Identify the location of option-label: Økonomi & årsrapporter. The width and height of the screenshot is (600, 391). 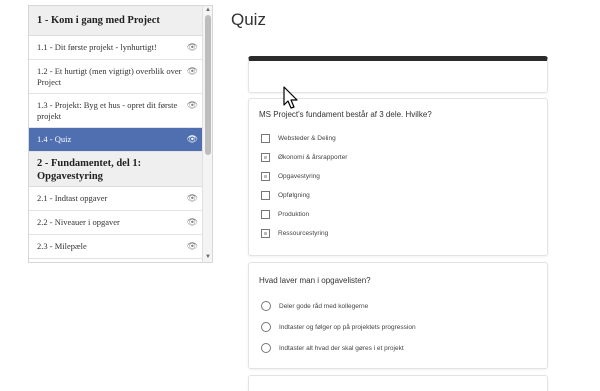
(313, 157).